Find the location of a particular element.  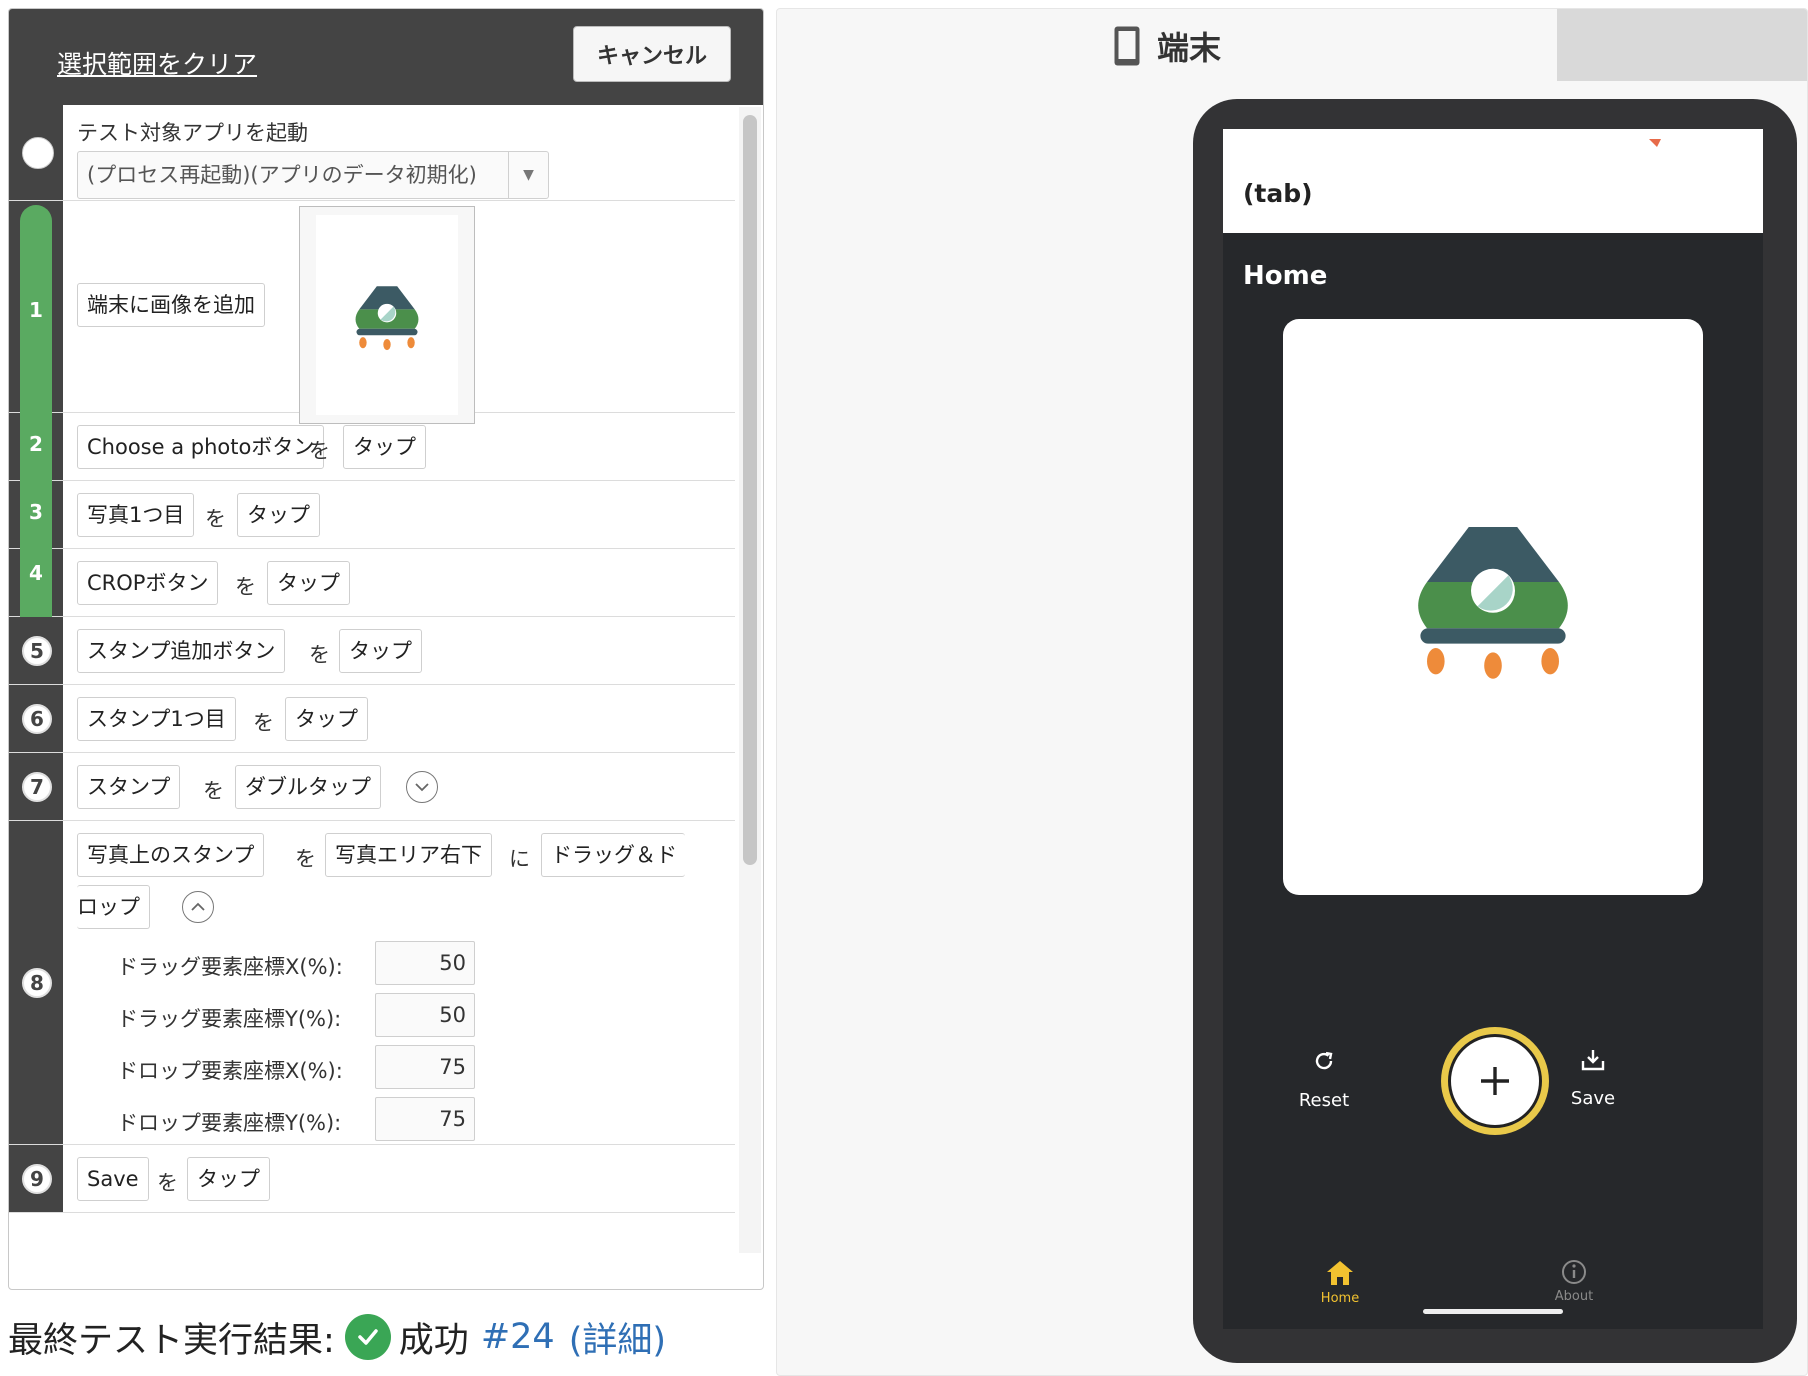

step-number: 6 is located at coordinates (37, 719).